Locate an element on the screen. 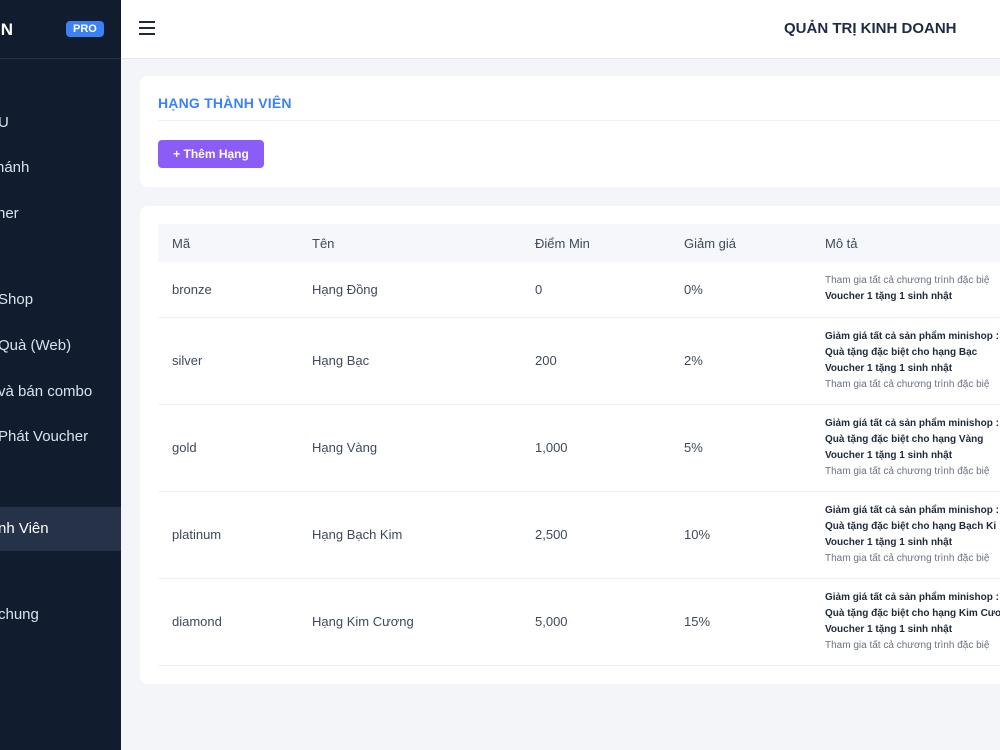  sidebar-item-4: Shop is located at coordinates (60, 300).